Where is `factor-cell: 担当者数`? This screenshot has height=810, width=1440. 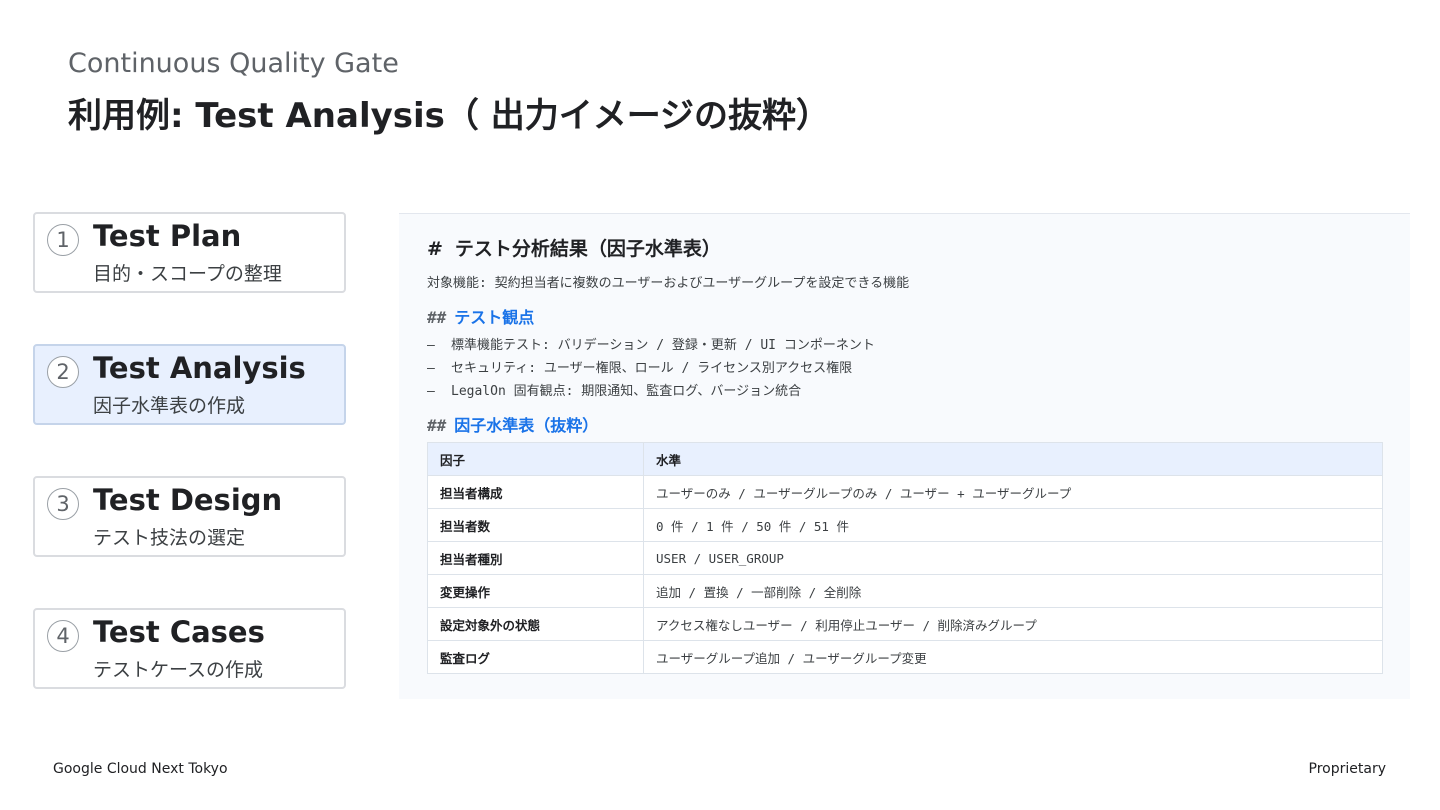
factor-cell: 担当者数 is located at coordinates (535, 525).